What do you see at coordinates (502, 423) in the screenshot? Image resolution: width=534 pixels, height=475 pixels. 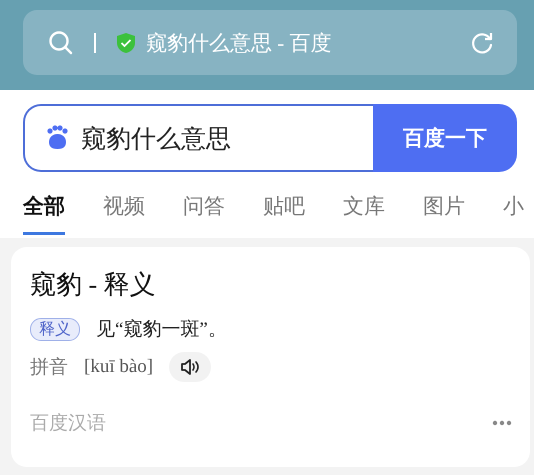 I see `more-icon` at bounding box center [502, 423].